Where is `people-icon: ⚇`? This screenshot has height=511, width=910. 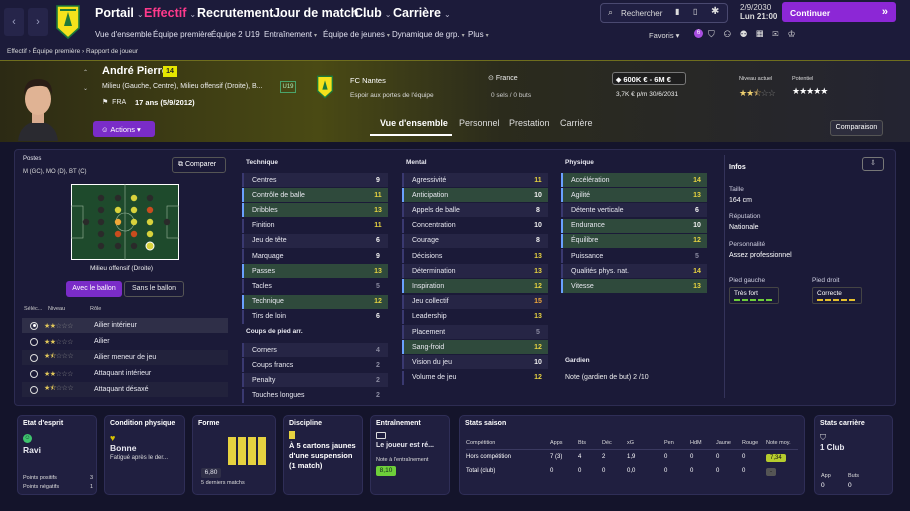
people-icon: ⚇ is located at coordinates (732, 34).